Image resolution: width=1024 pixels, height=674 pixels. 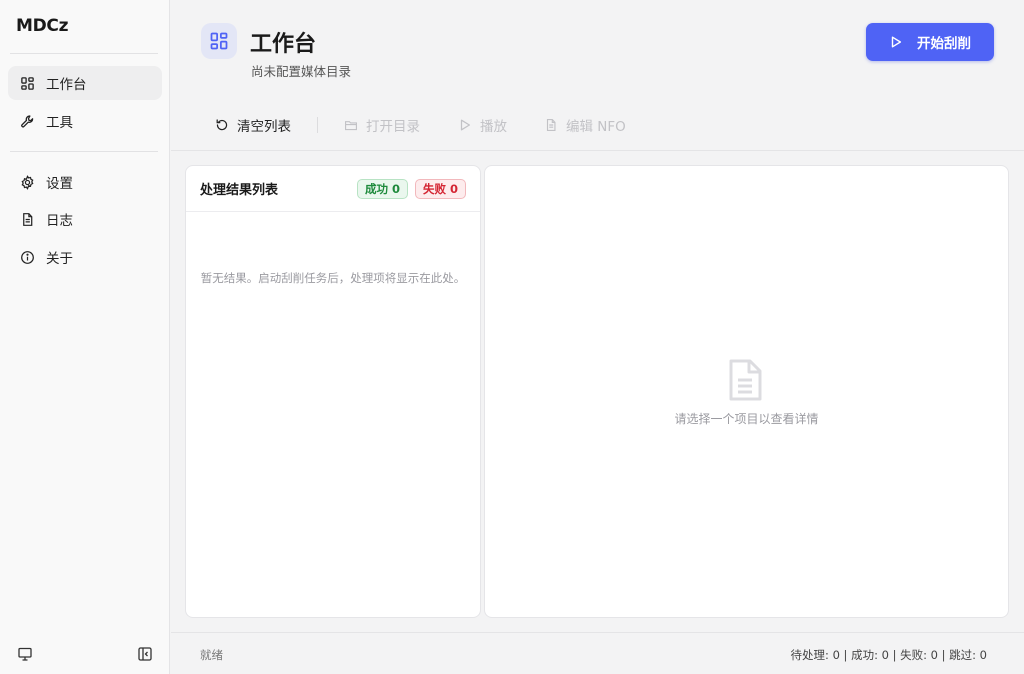 I want to click on page-title: 工作台, so click(x=283, y=44).